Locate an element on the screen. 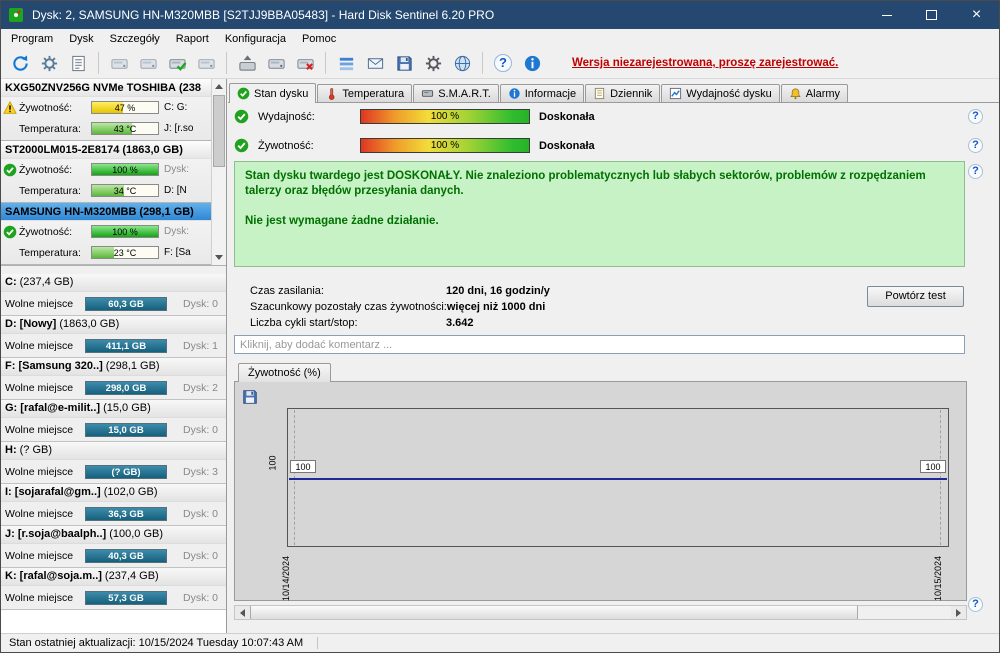 This screenshot has width=1000, height=653. tab-temperatura: Temperatura is located at coordinates (365, 93).